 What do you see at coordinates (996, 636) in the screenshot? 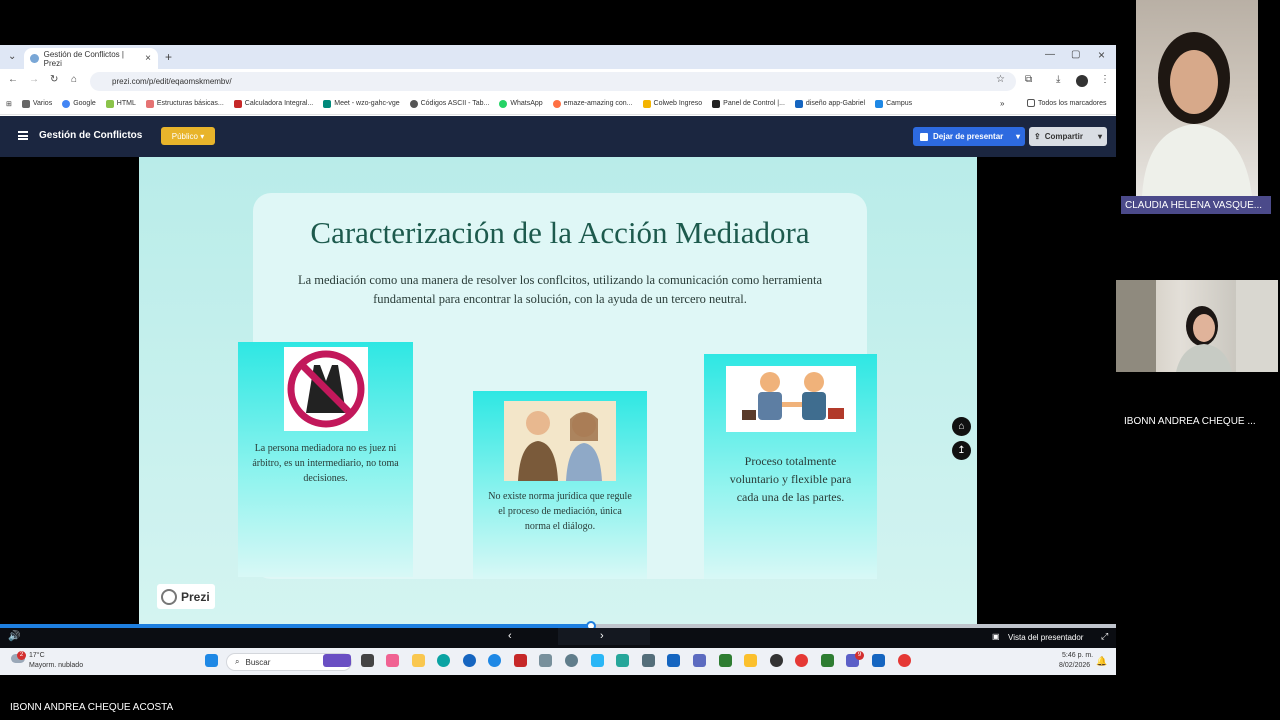
I see `presenter-view-icon: ▣` at bounding box center [996, 636].